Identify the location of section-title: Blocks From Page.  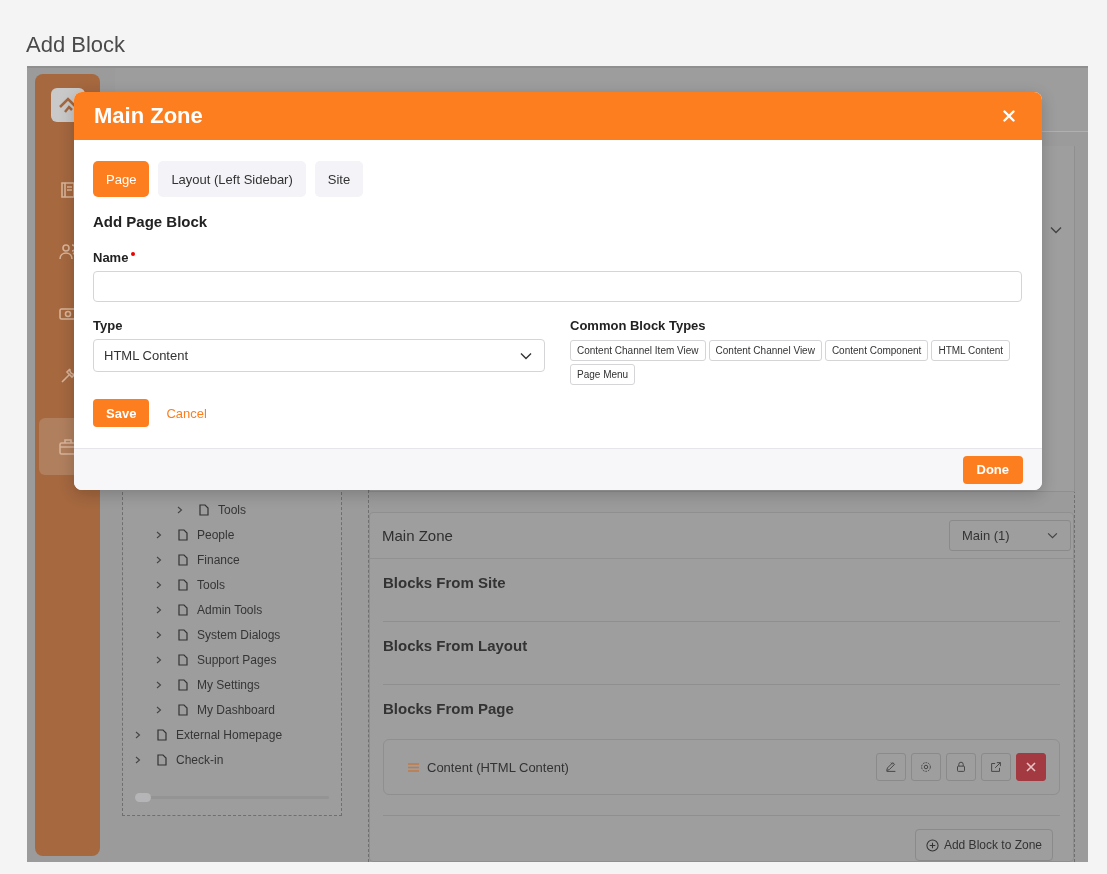
(449, 709).